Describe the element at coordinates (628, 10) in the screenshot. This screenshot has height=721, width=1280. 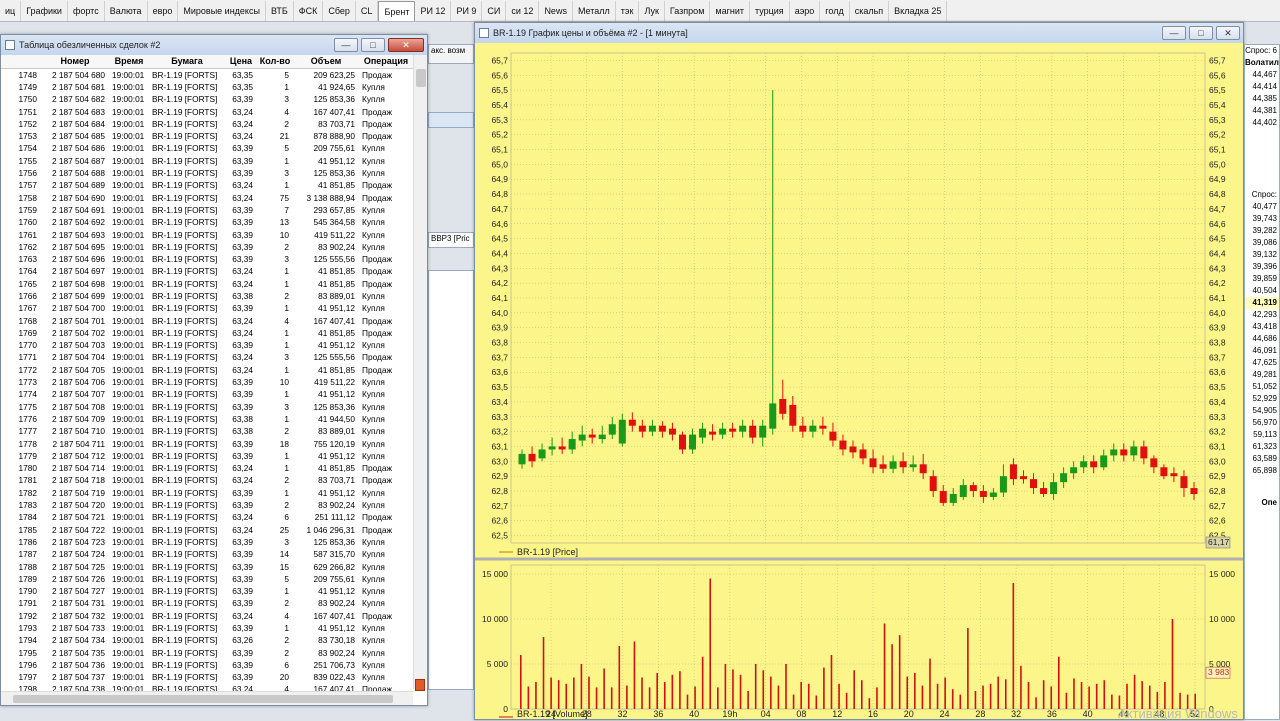
I see `tab-17: тэк` at that location.